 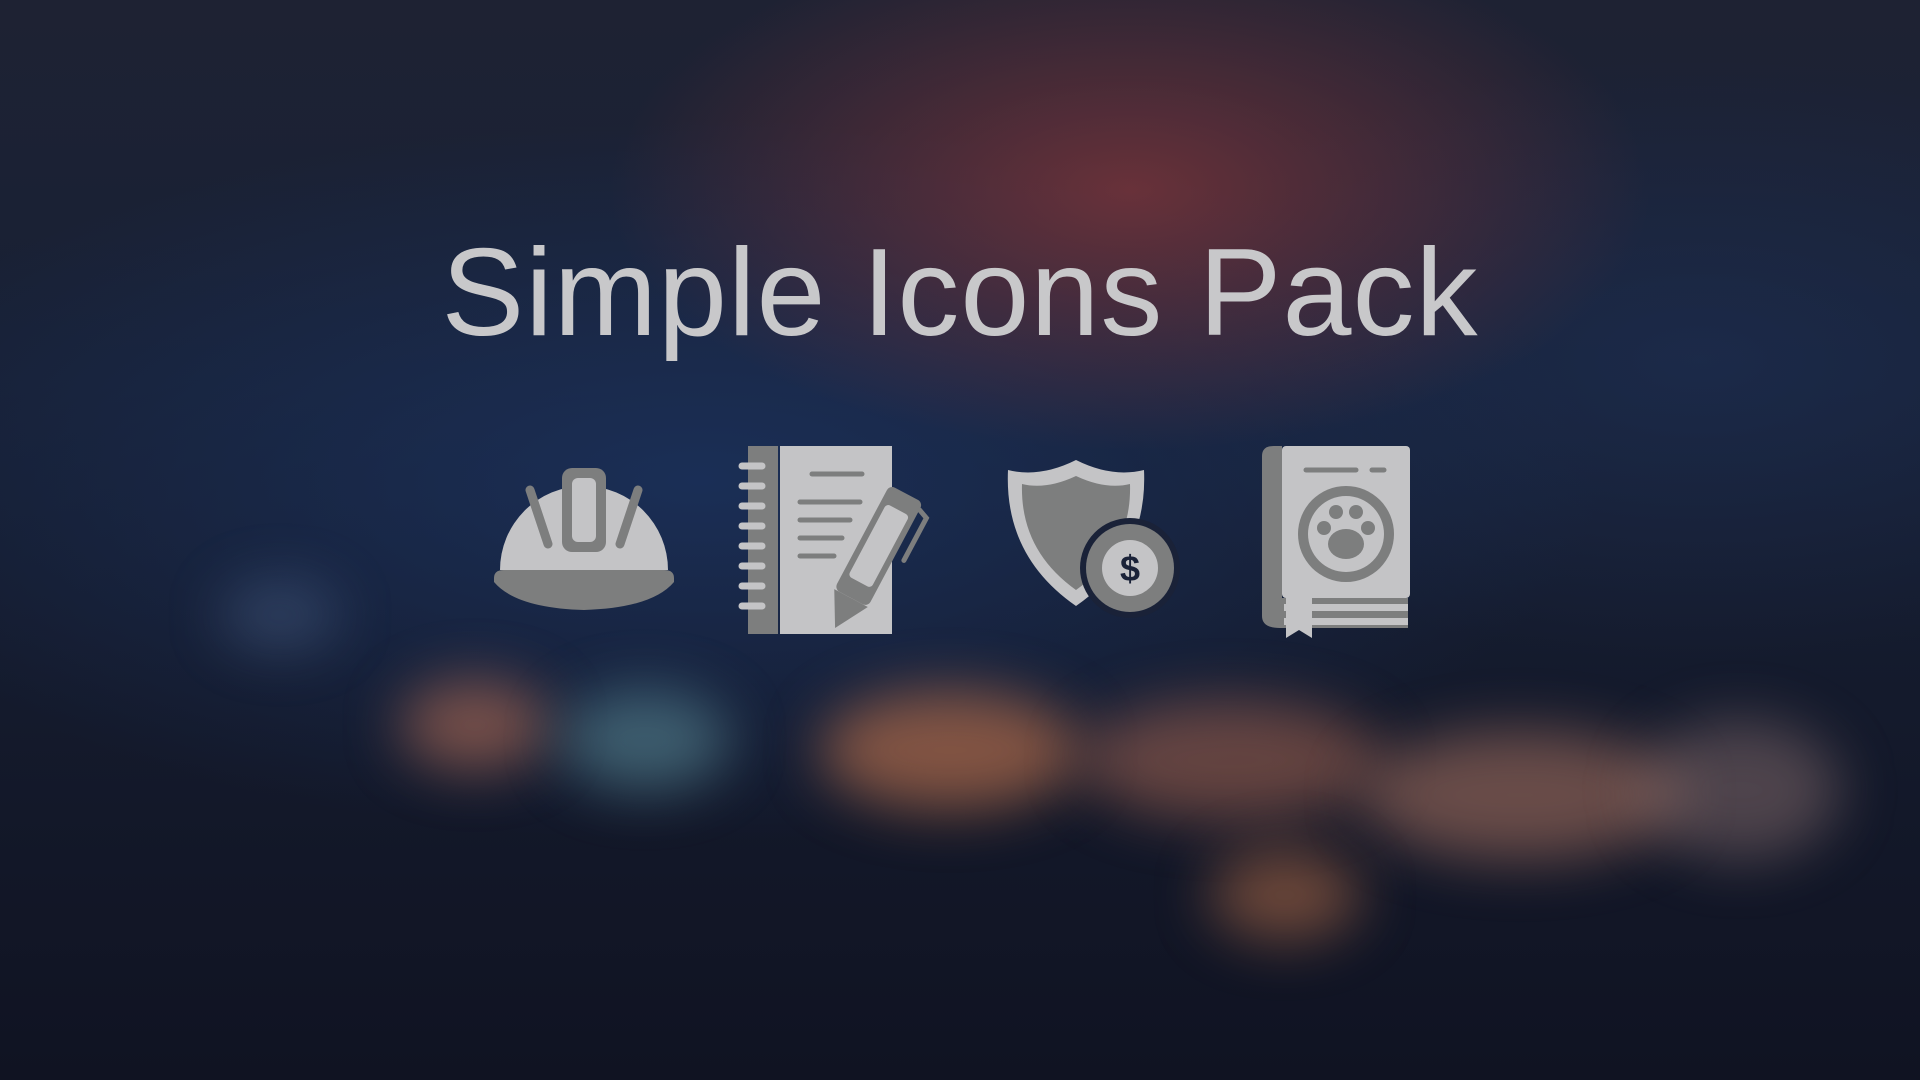 What do you see at coordinates (1094, 538) in the screenshot?
I see `shield-dollar-icon: $` at bounding box center [1094, 538].